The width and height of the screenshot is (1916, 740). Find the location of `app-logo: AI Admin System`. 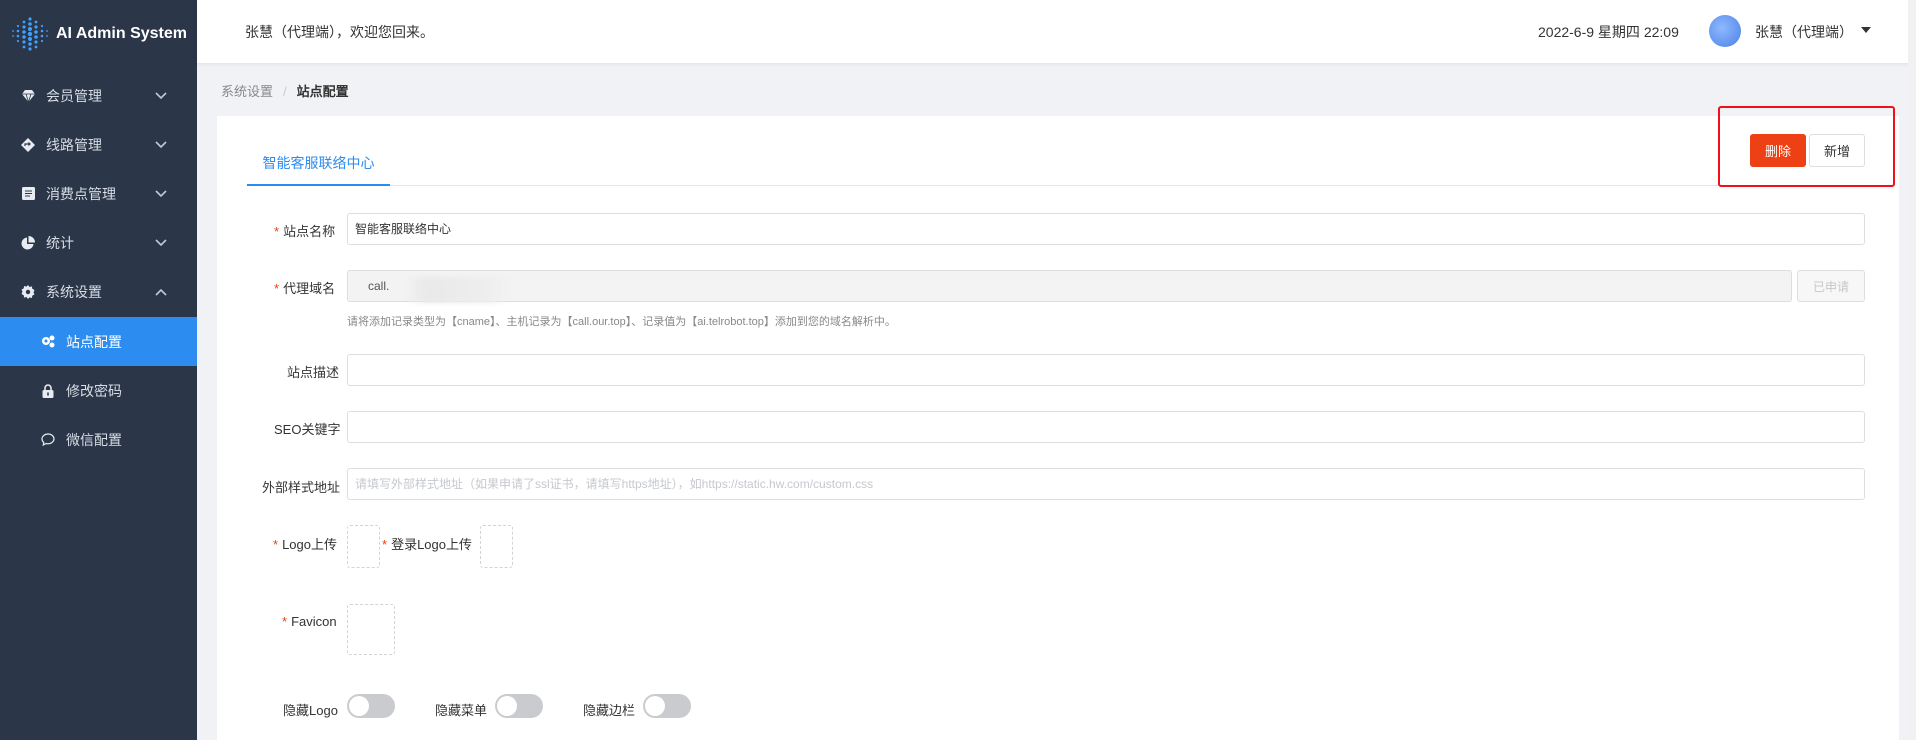

app-logo: AI Admin System is located at coordinates (98, 34).